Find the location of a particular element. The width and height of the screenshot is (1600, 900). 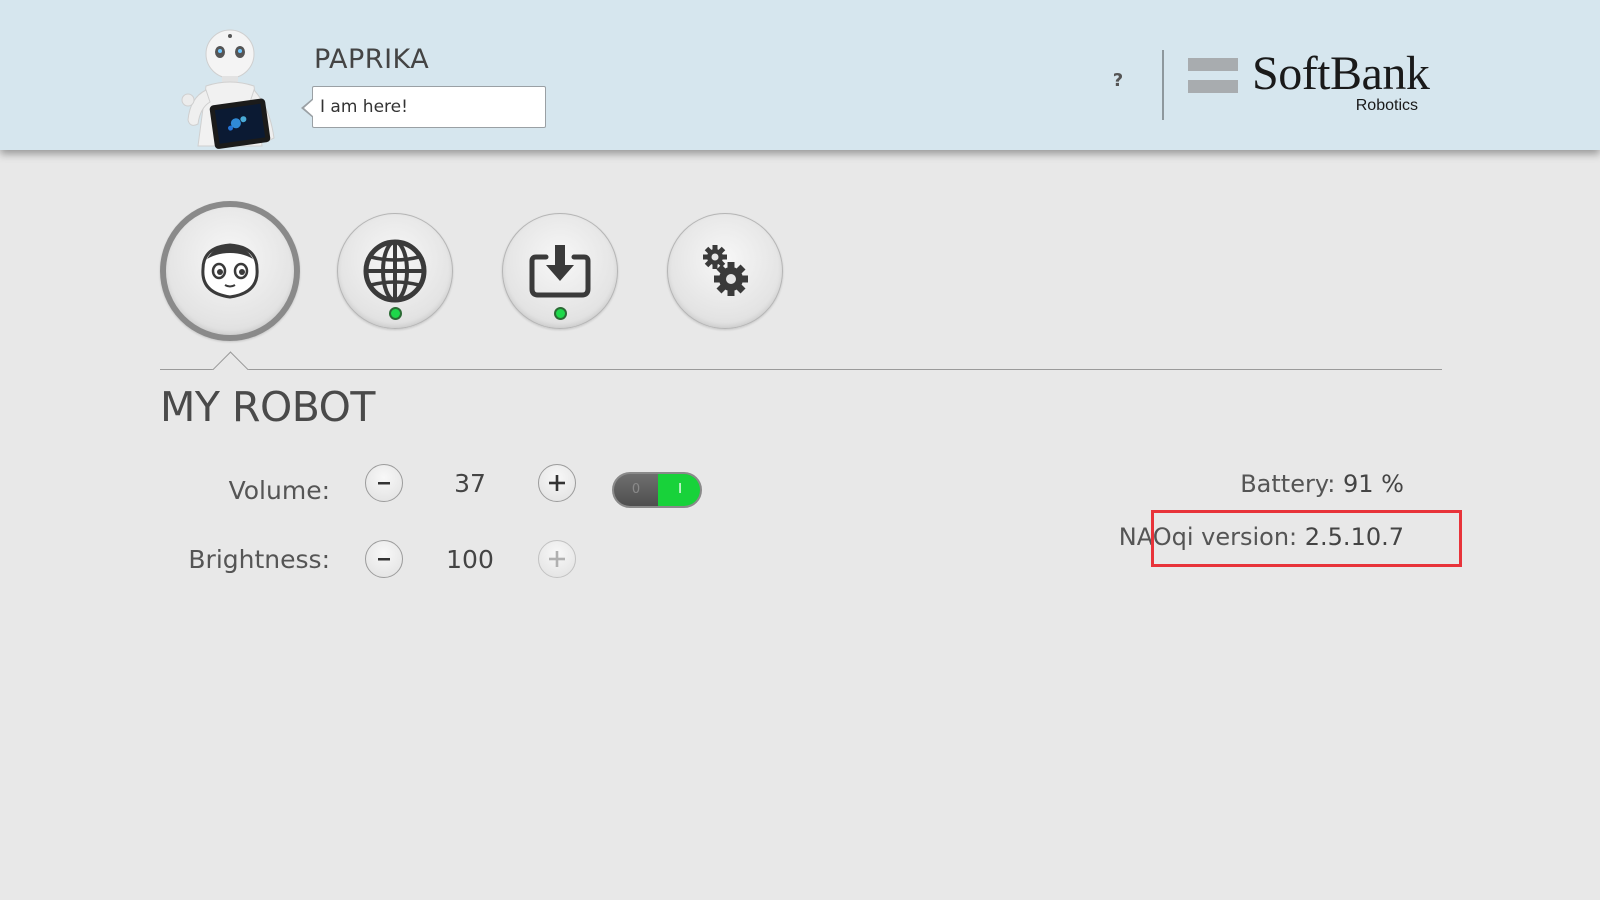

volume-mute-toggle: 0 I is located at coordinates (657, 490).